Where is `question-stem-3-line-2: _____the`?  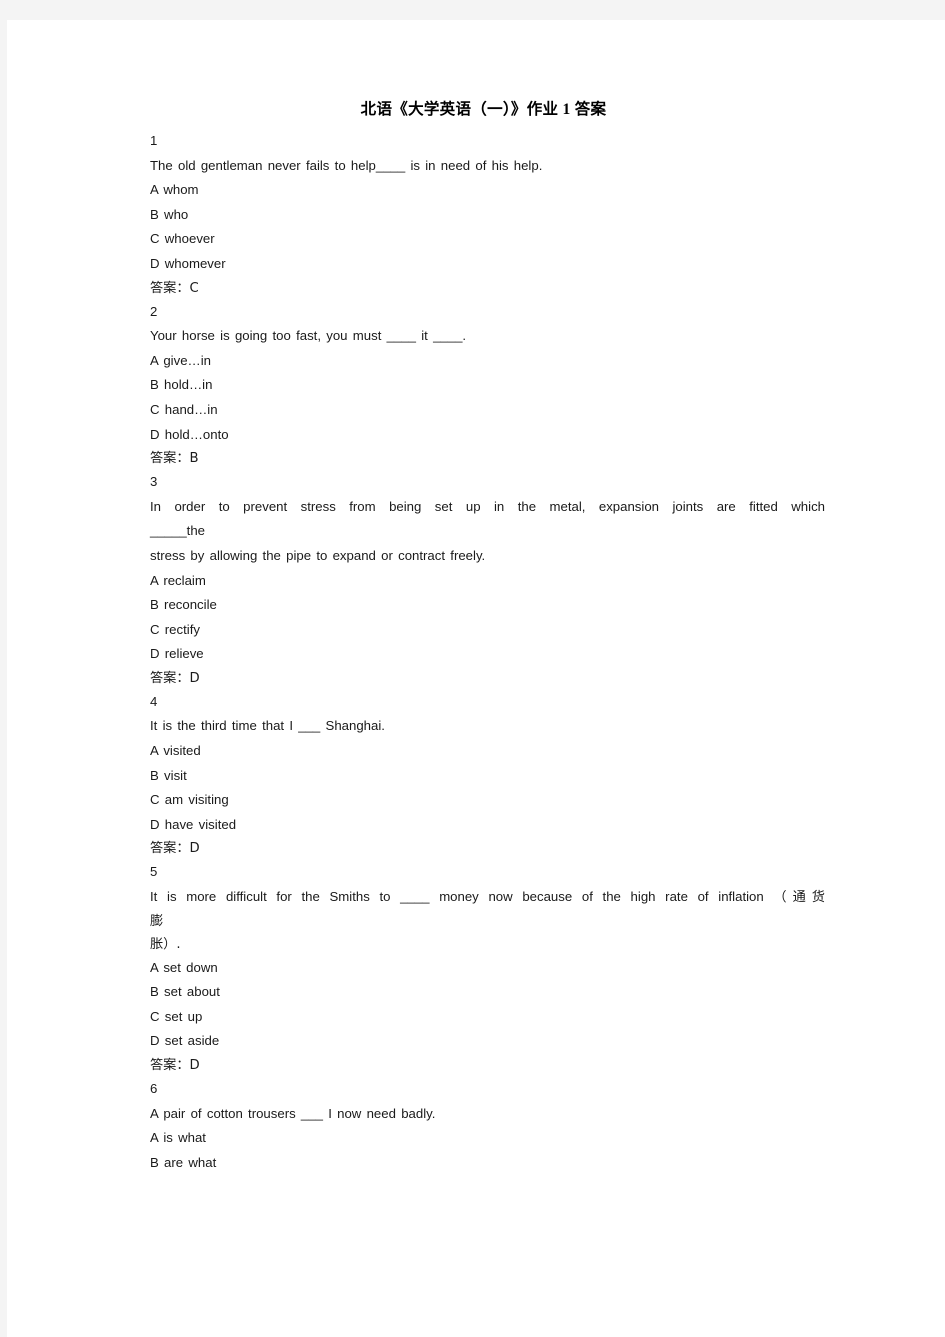
question-stem-3-line-2: _____the is located at coordinates (178, 531).